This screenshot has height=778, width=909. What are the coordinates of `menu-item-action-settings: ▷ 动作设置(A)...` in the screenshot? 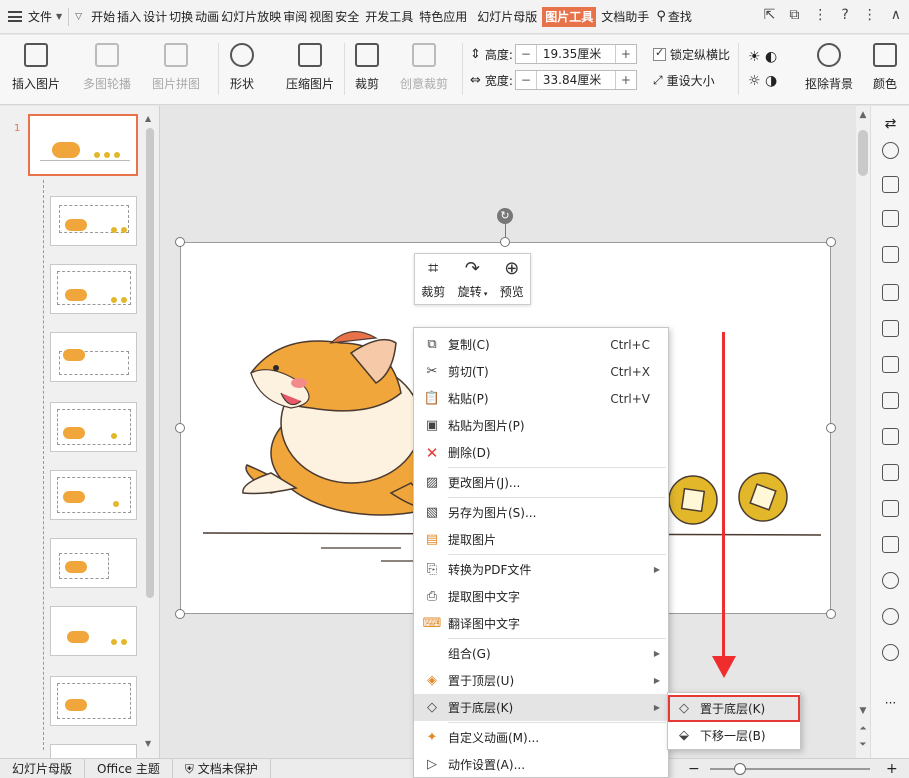 It's located at (541, 764).